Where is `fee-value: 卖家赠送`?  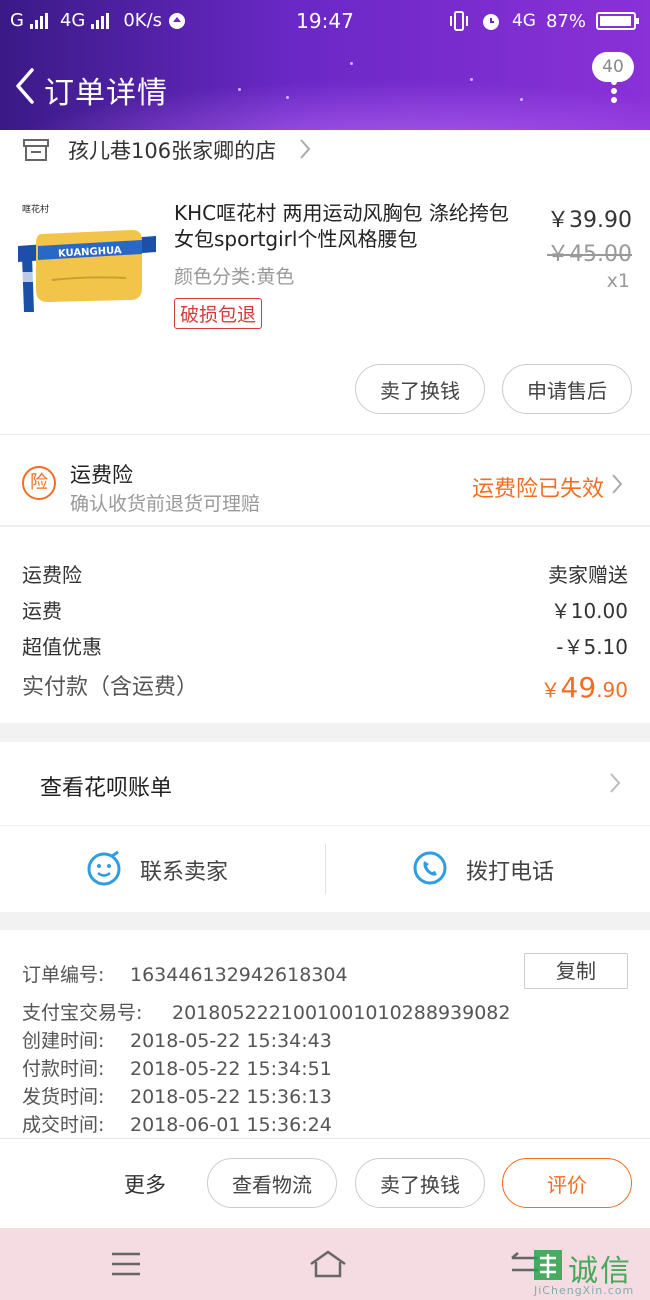
fee-value: 卖家赠送 is located at coordinates (588, 575).